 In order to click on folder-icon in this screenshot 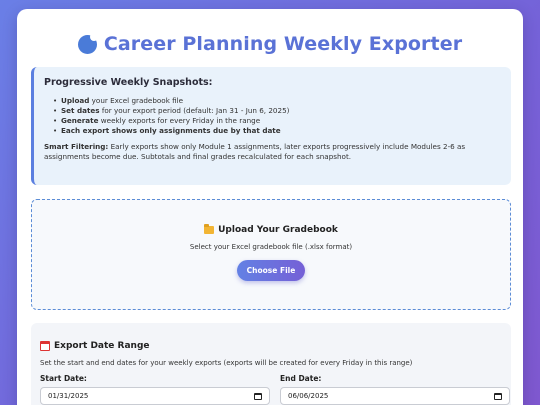, I will do `click(209, 229)`.